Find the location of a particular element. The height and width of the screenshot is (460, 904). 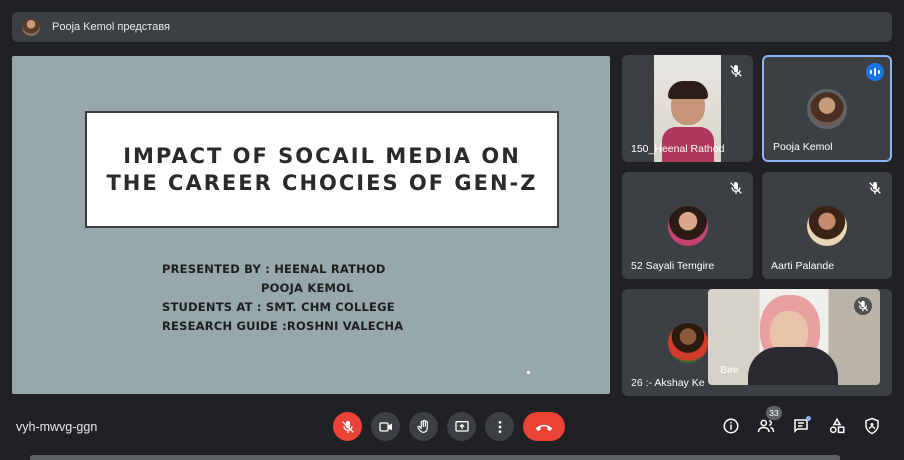

meeting-code: vyh-mwvg-ggn is located at coordinates (57, 427).